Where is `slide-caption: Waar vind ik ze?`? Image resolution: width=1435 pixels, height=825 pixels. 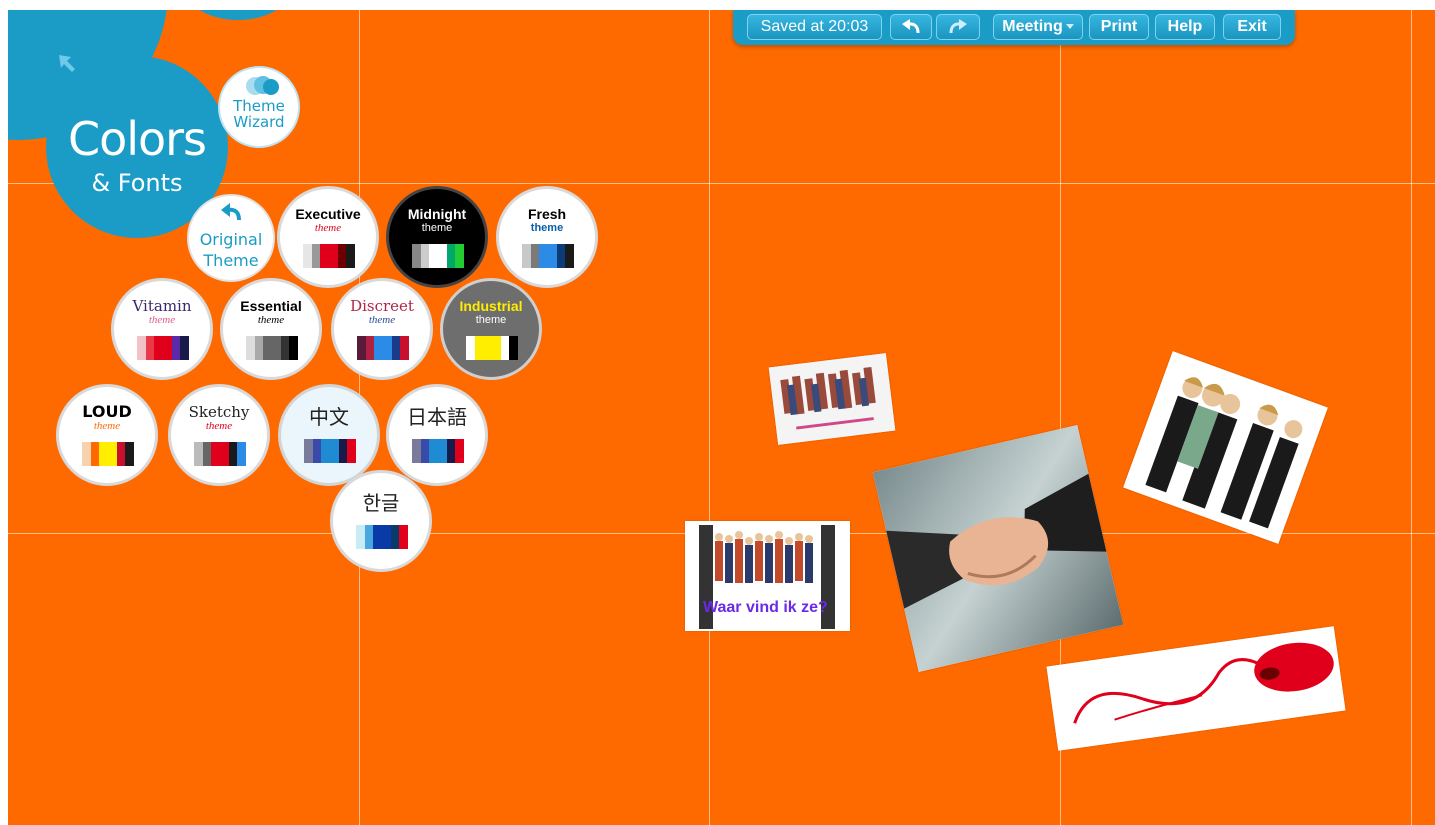
slide-caption: Waar vind ik ze? is located at coordinates (765, 607).